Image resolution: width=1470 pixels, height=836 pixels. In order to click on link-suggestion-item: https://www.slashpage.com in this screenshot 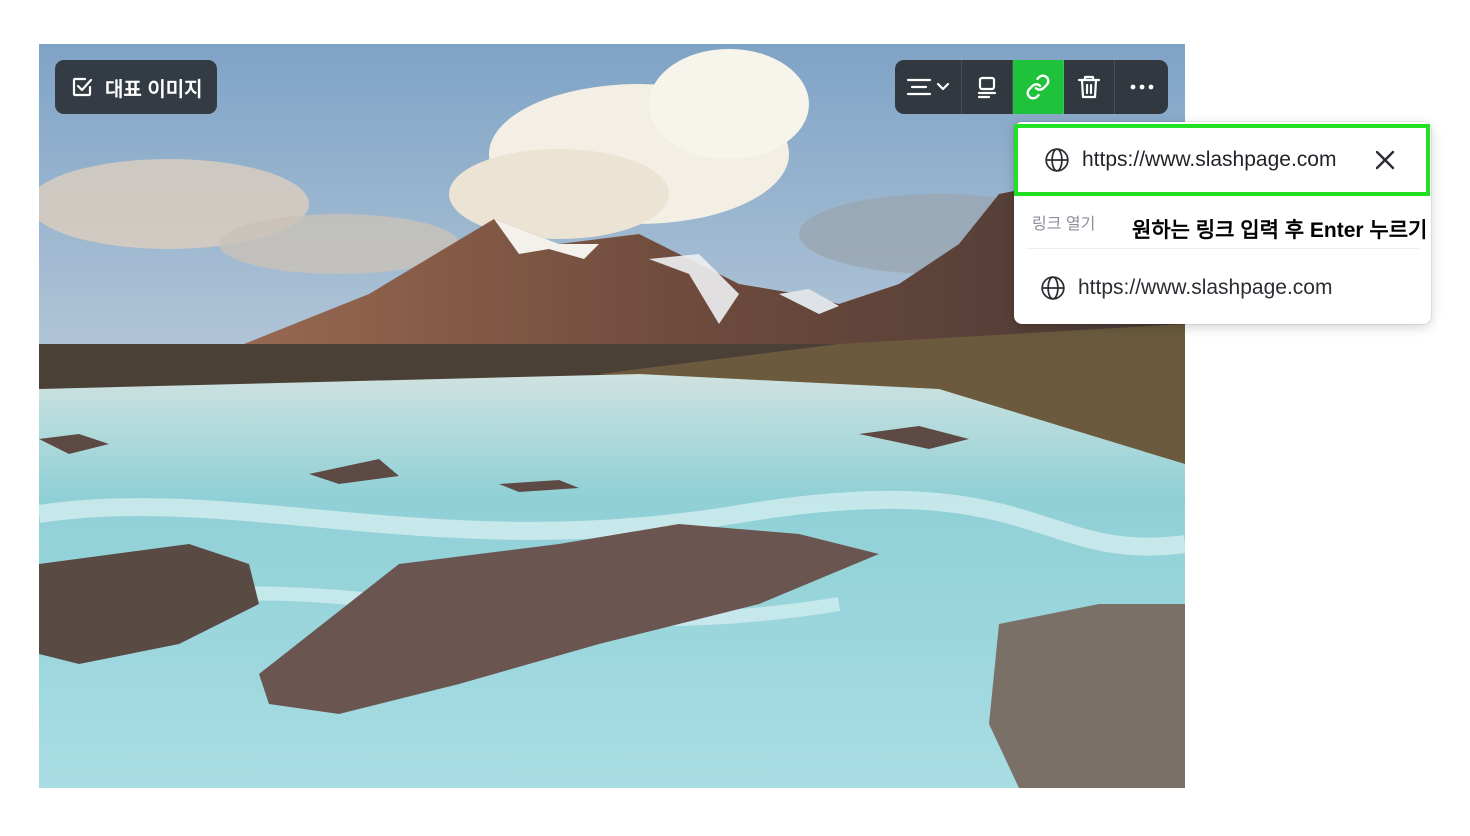, I will do `click(1222, 288)`.